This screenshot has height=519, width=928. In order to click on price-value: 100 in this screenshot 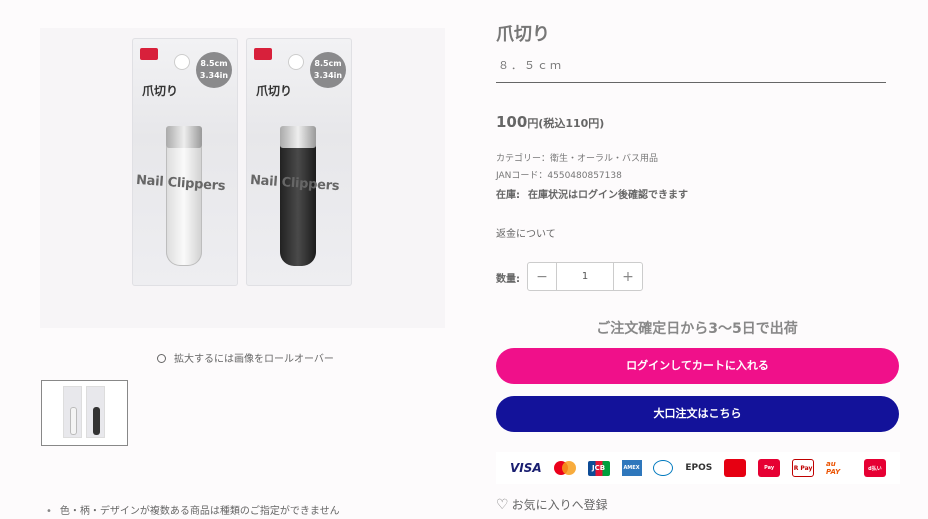, I will do `click(512, 122)`.